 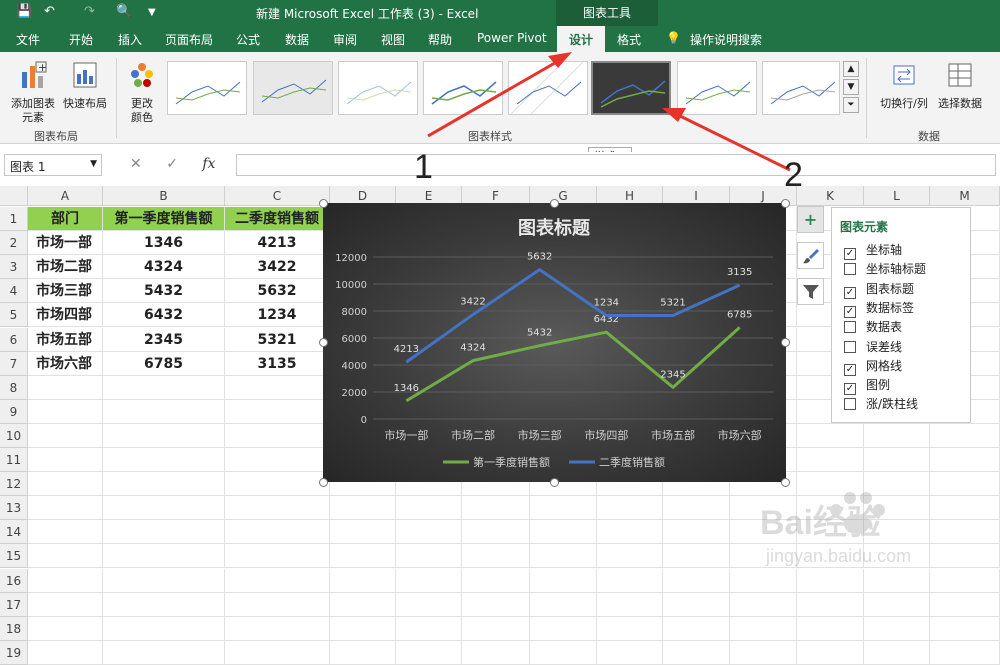 What do you see at coordinates (851, 105) in the screenshot?
I see `styles-more-icon: ⏷` at bounding box center [851, 105].